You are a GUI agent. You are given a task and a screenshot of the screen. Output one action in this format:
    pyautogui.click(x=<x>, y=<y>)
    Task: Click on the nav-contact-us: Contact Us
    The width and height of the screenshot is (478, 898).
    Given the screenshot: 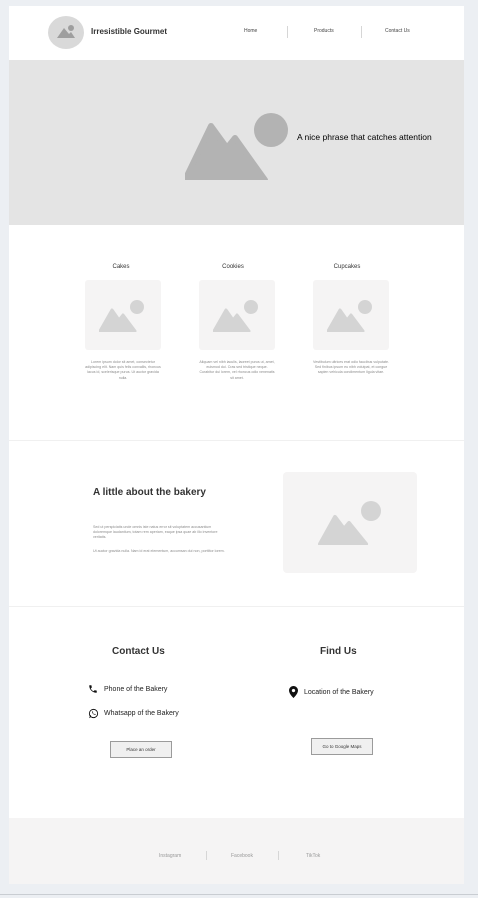 What is the action you would take?
    pyautogui.click(x=397, y=31)
    